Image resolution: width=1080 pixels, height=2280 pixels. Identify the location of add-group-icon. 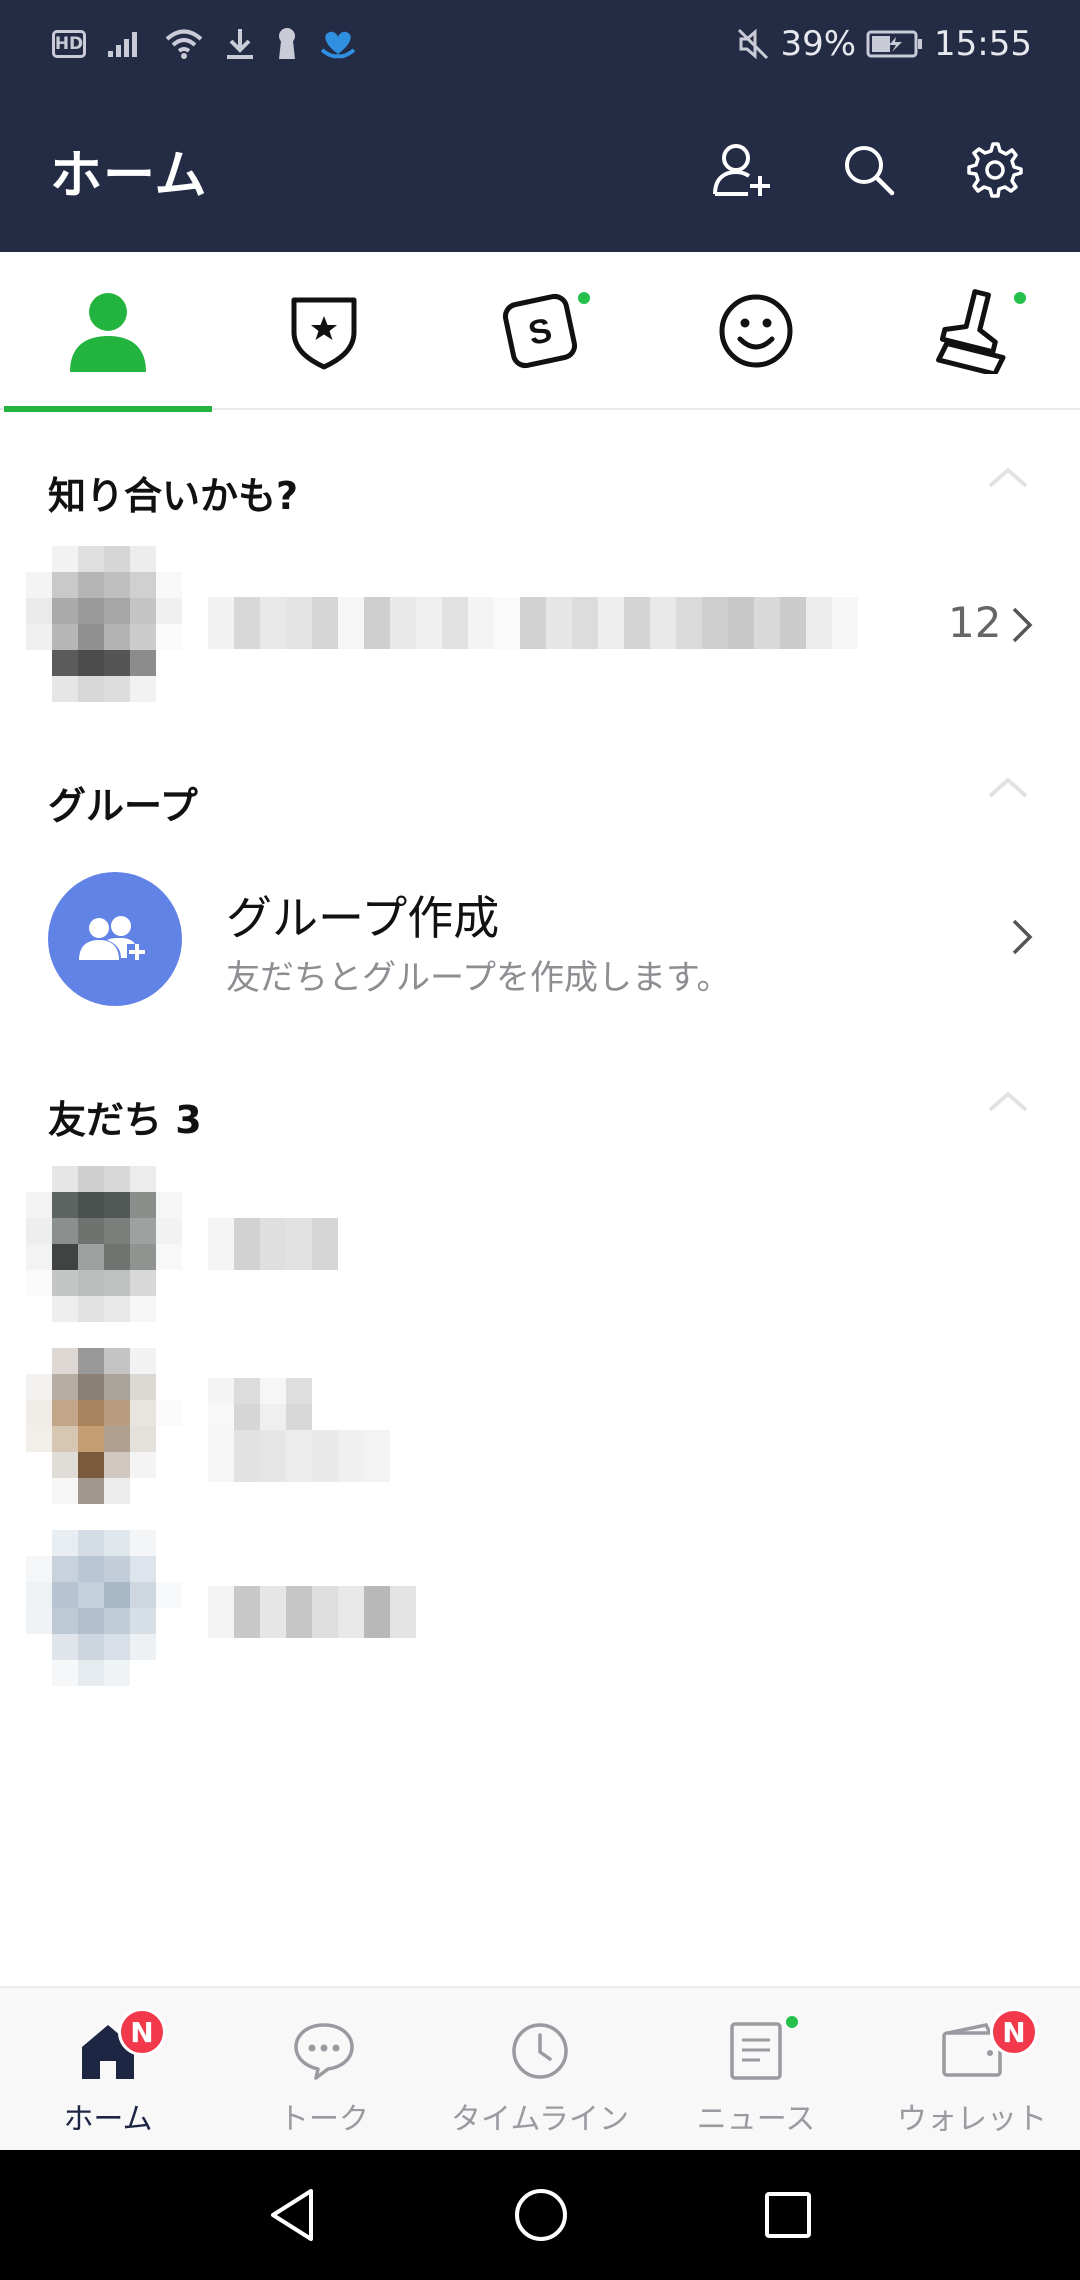
(112, 938).